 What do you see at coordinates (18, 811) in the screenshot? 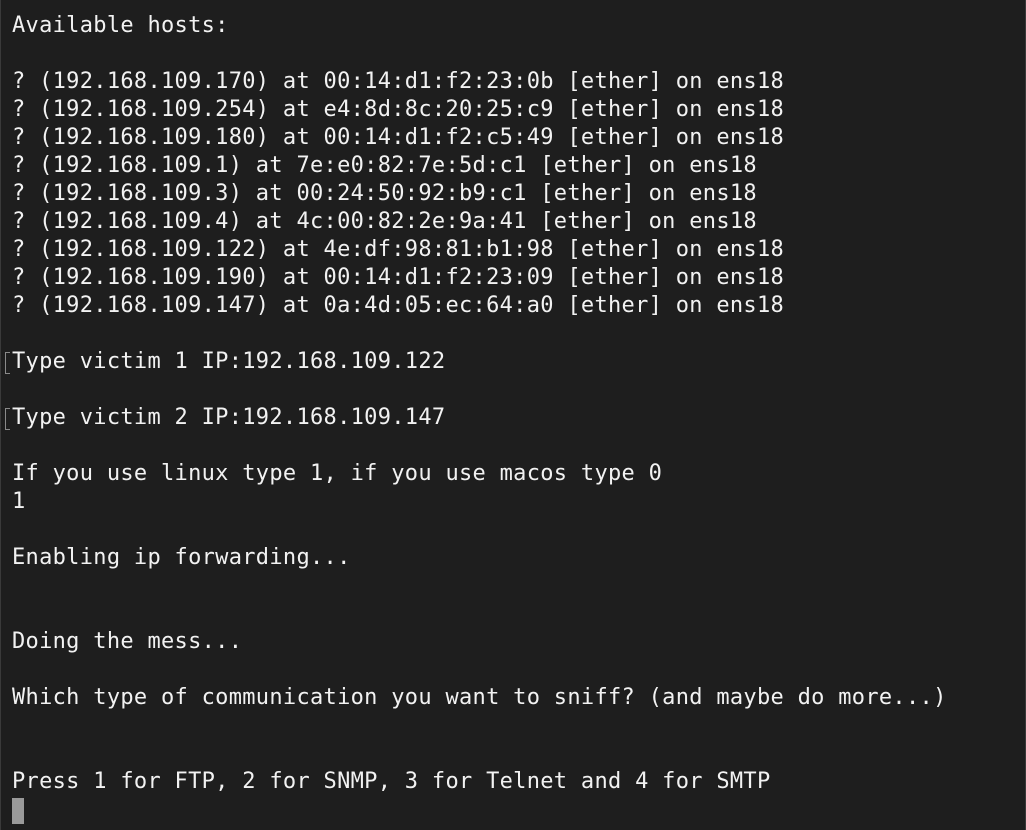
I see `terminal-cursor` at bounding box center [18, 811].